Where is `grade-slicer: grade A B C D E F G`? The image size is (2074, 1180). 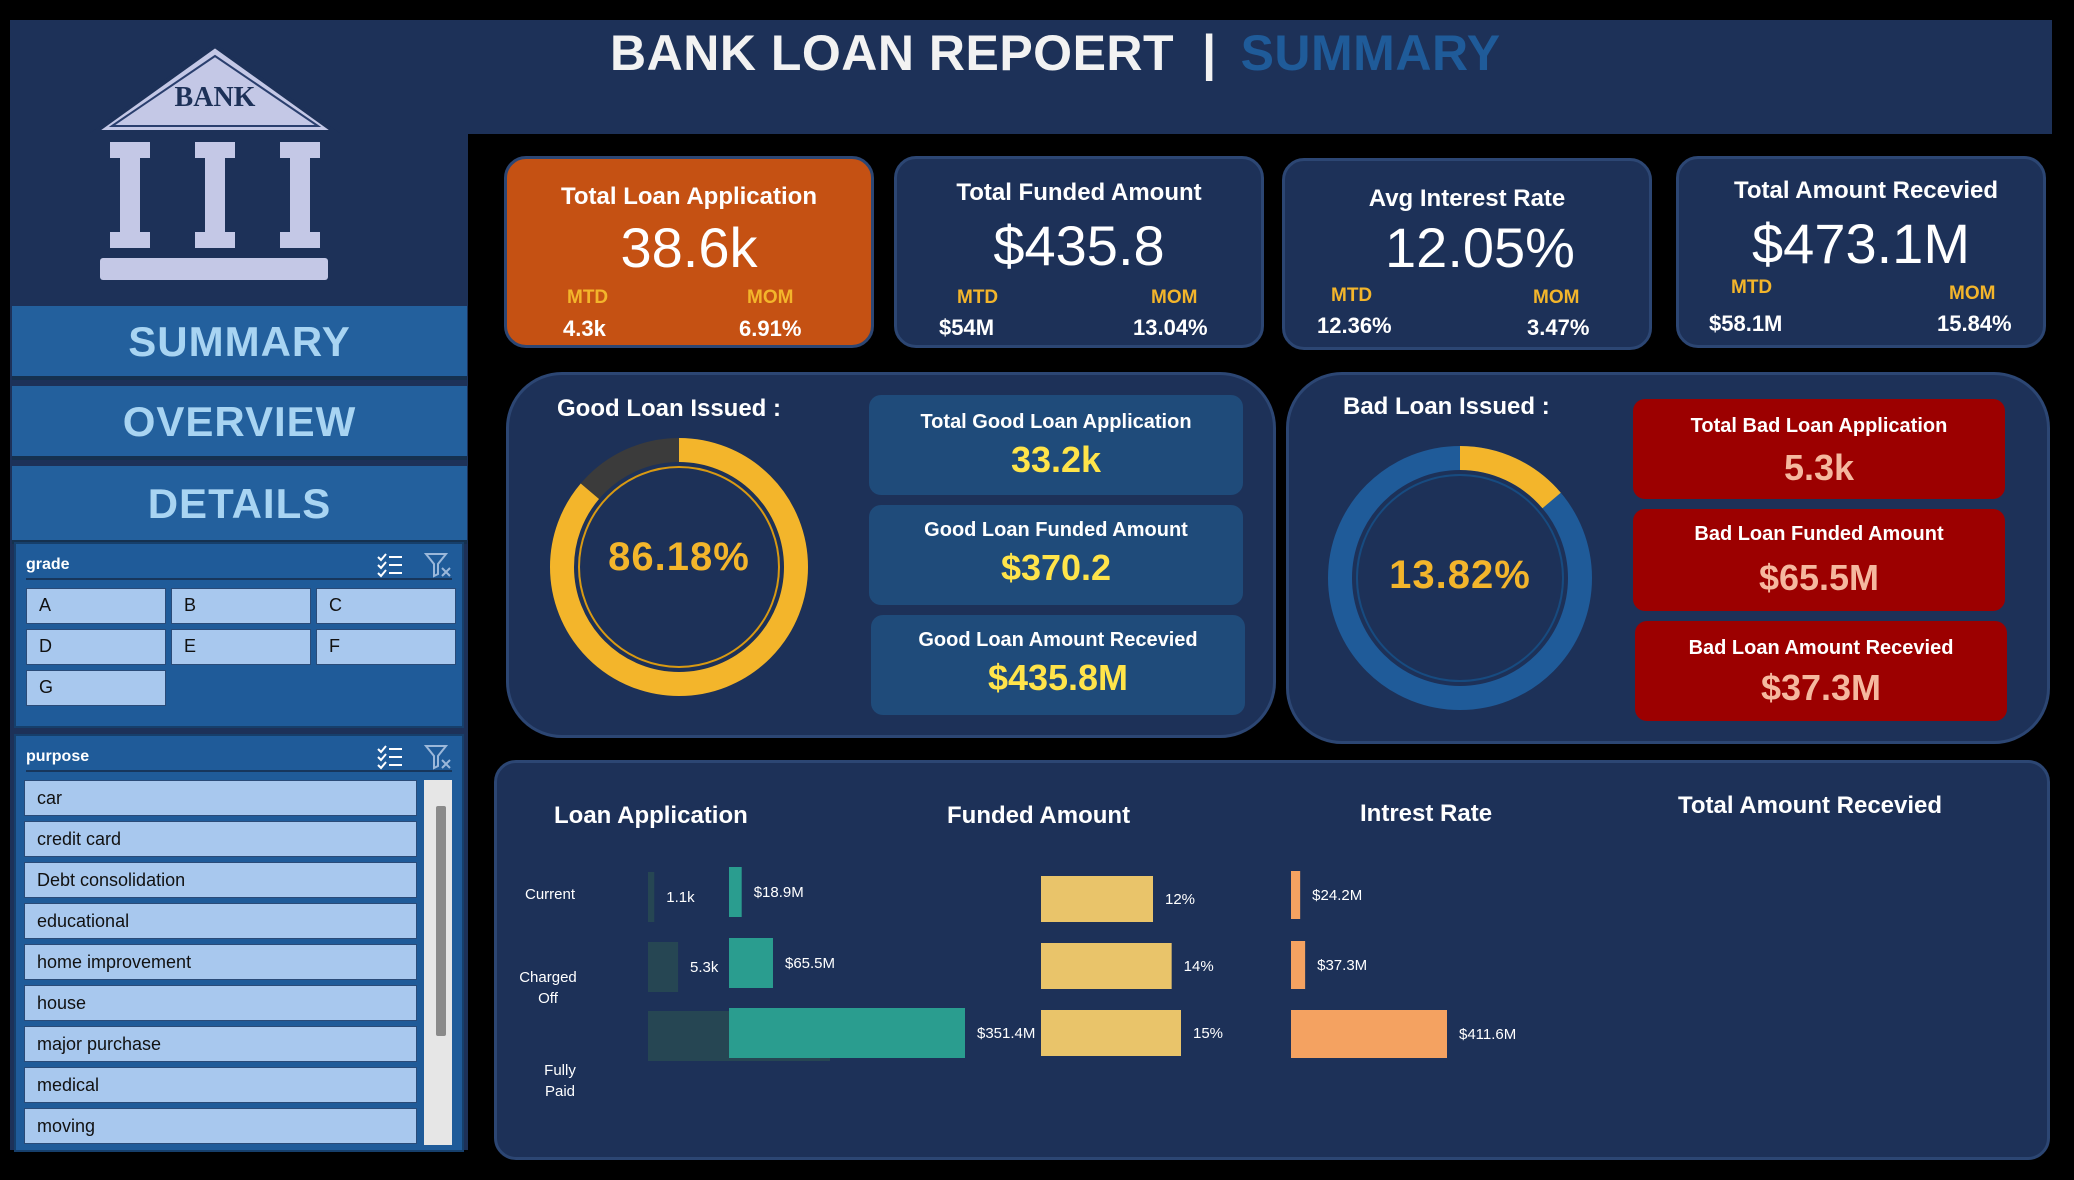 grade-slicer: grade A B C D E F G is located at coordinates (239, 635).